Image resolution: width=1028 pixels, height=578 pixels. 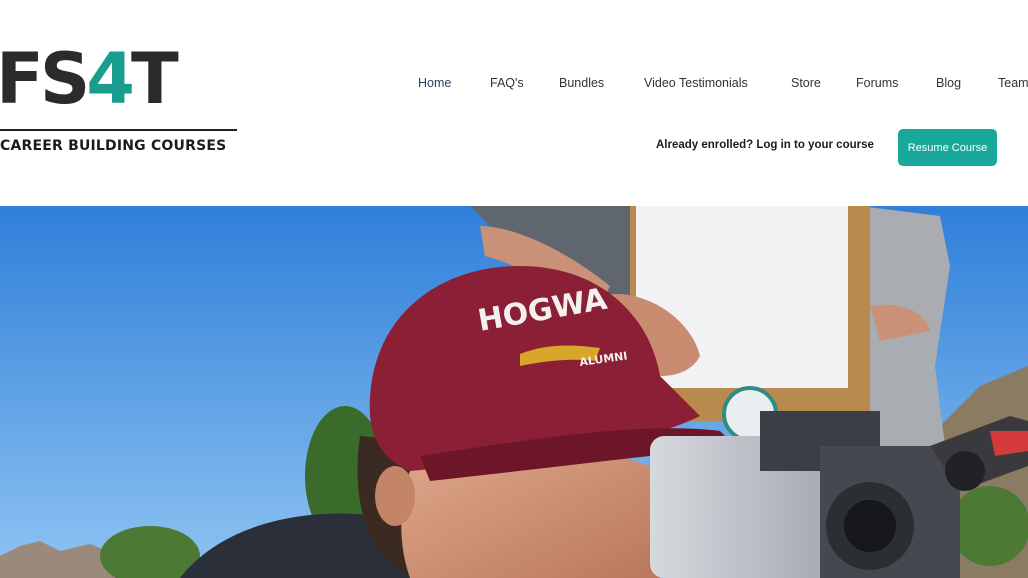 What do you see at coordinates (120, 105) in the screenshot?
I see `site-logo: FS4T CAREER BUILDING COURSES` at bounding box center [120, 105].